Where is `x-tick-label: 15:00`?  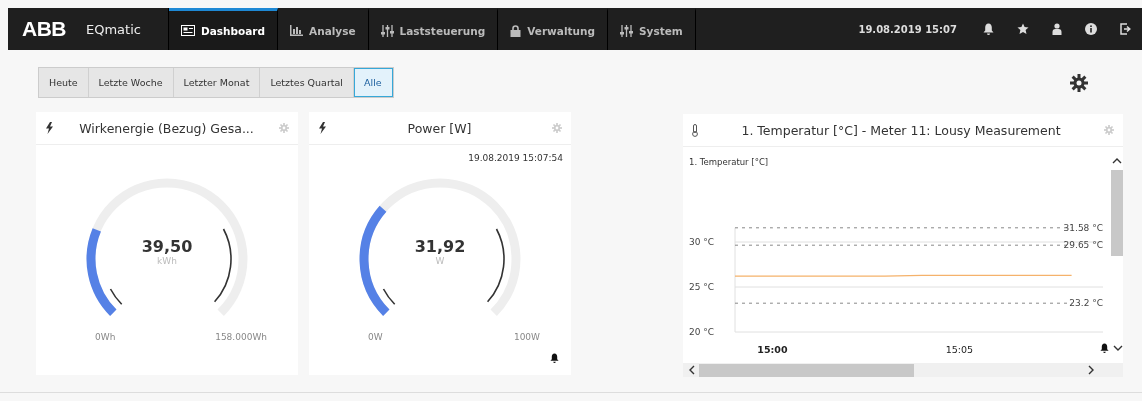 x-tick-label: 15:00 is located at coordinates (772, 349).